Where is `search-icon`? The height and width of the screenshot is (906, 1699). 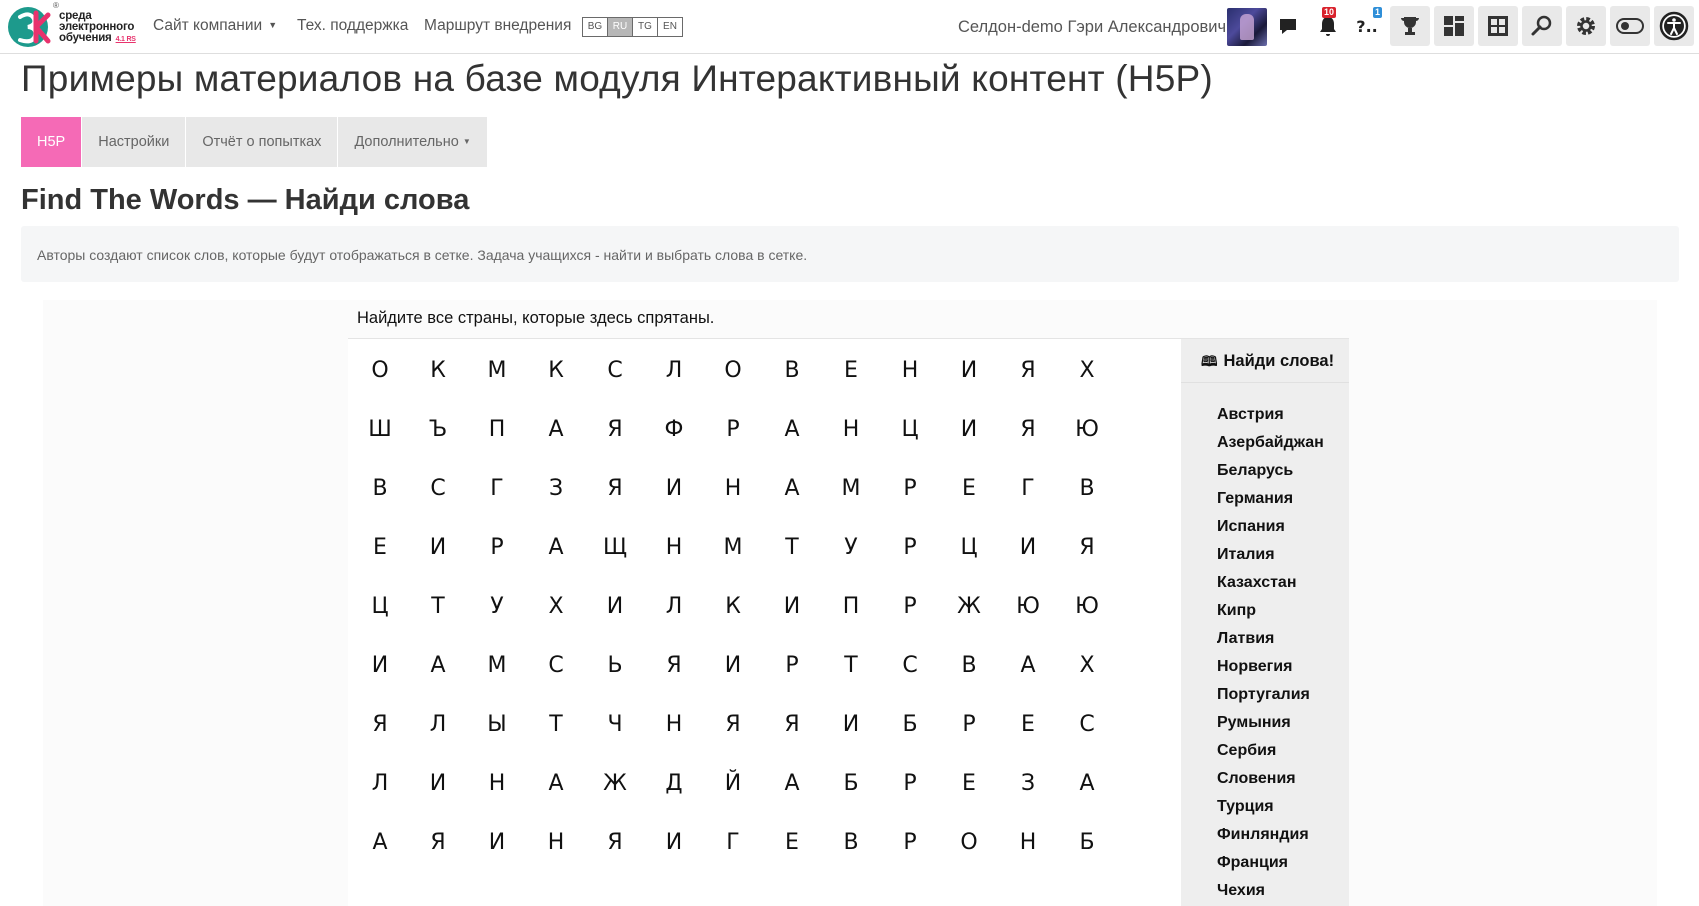 search-icon is located at coordinates (1542, 26).